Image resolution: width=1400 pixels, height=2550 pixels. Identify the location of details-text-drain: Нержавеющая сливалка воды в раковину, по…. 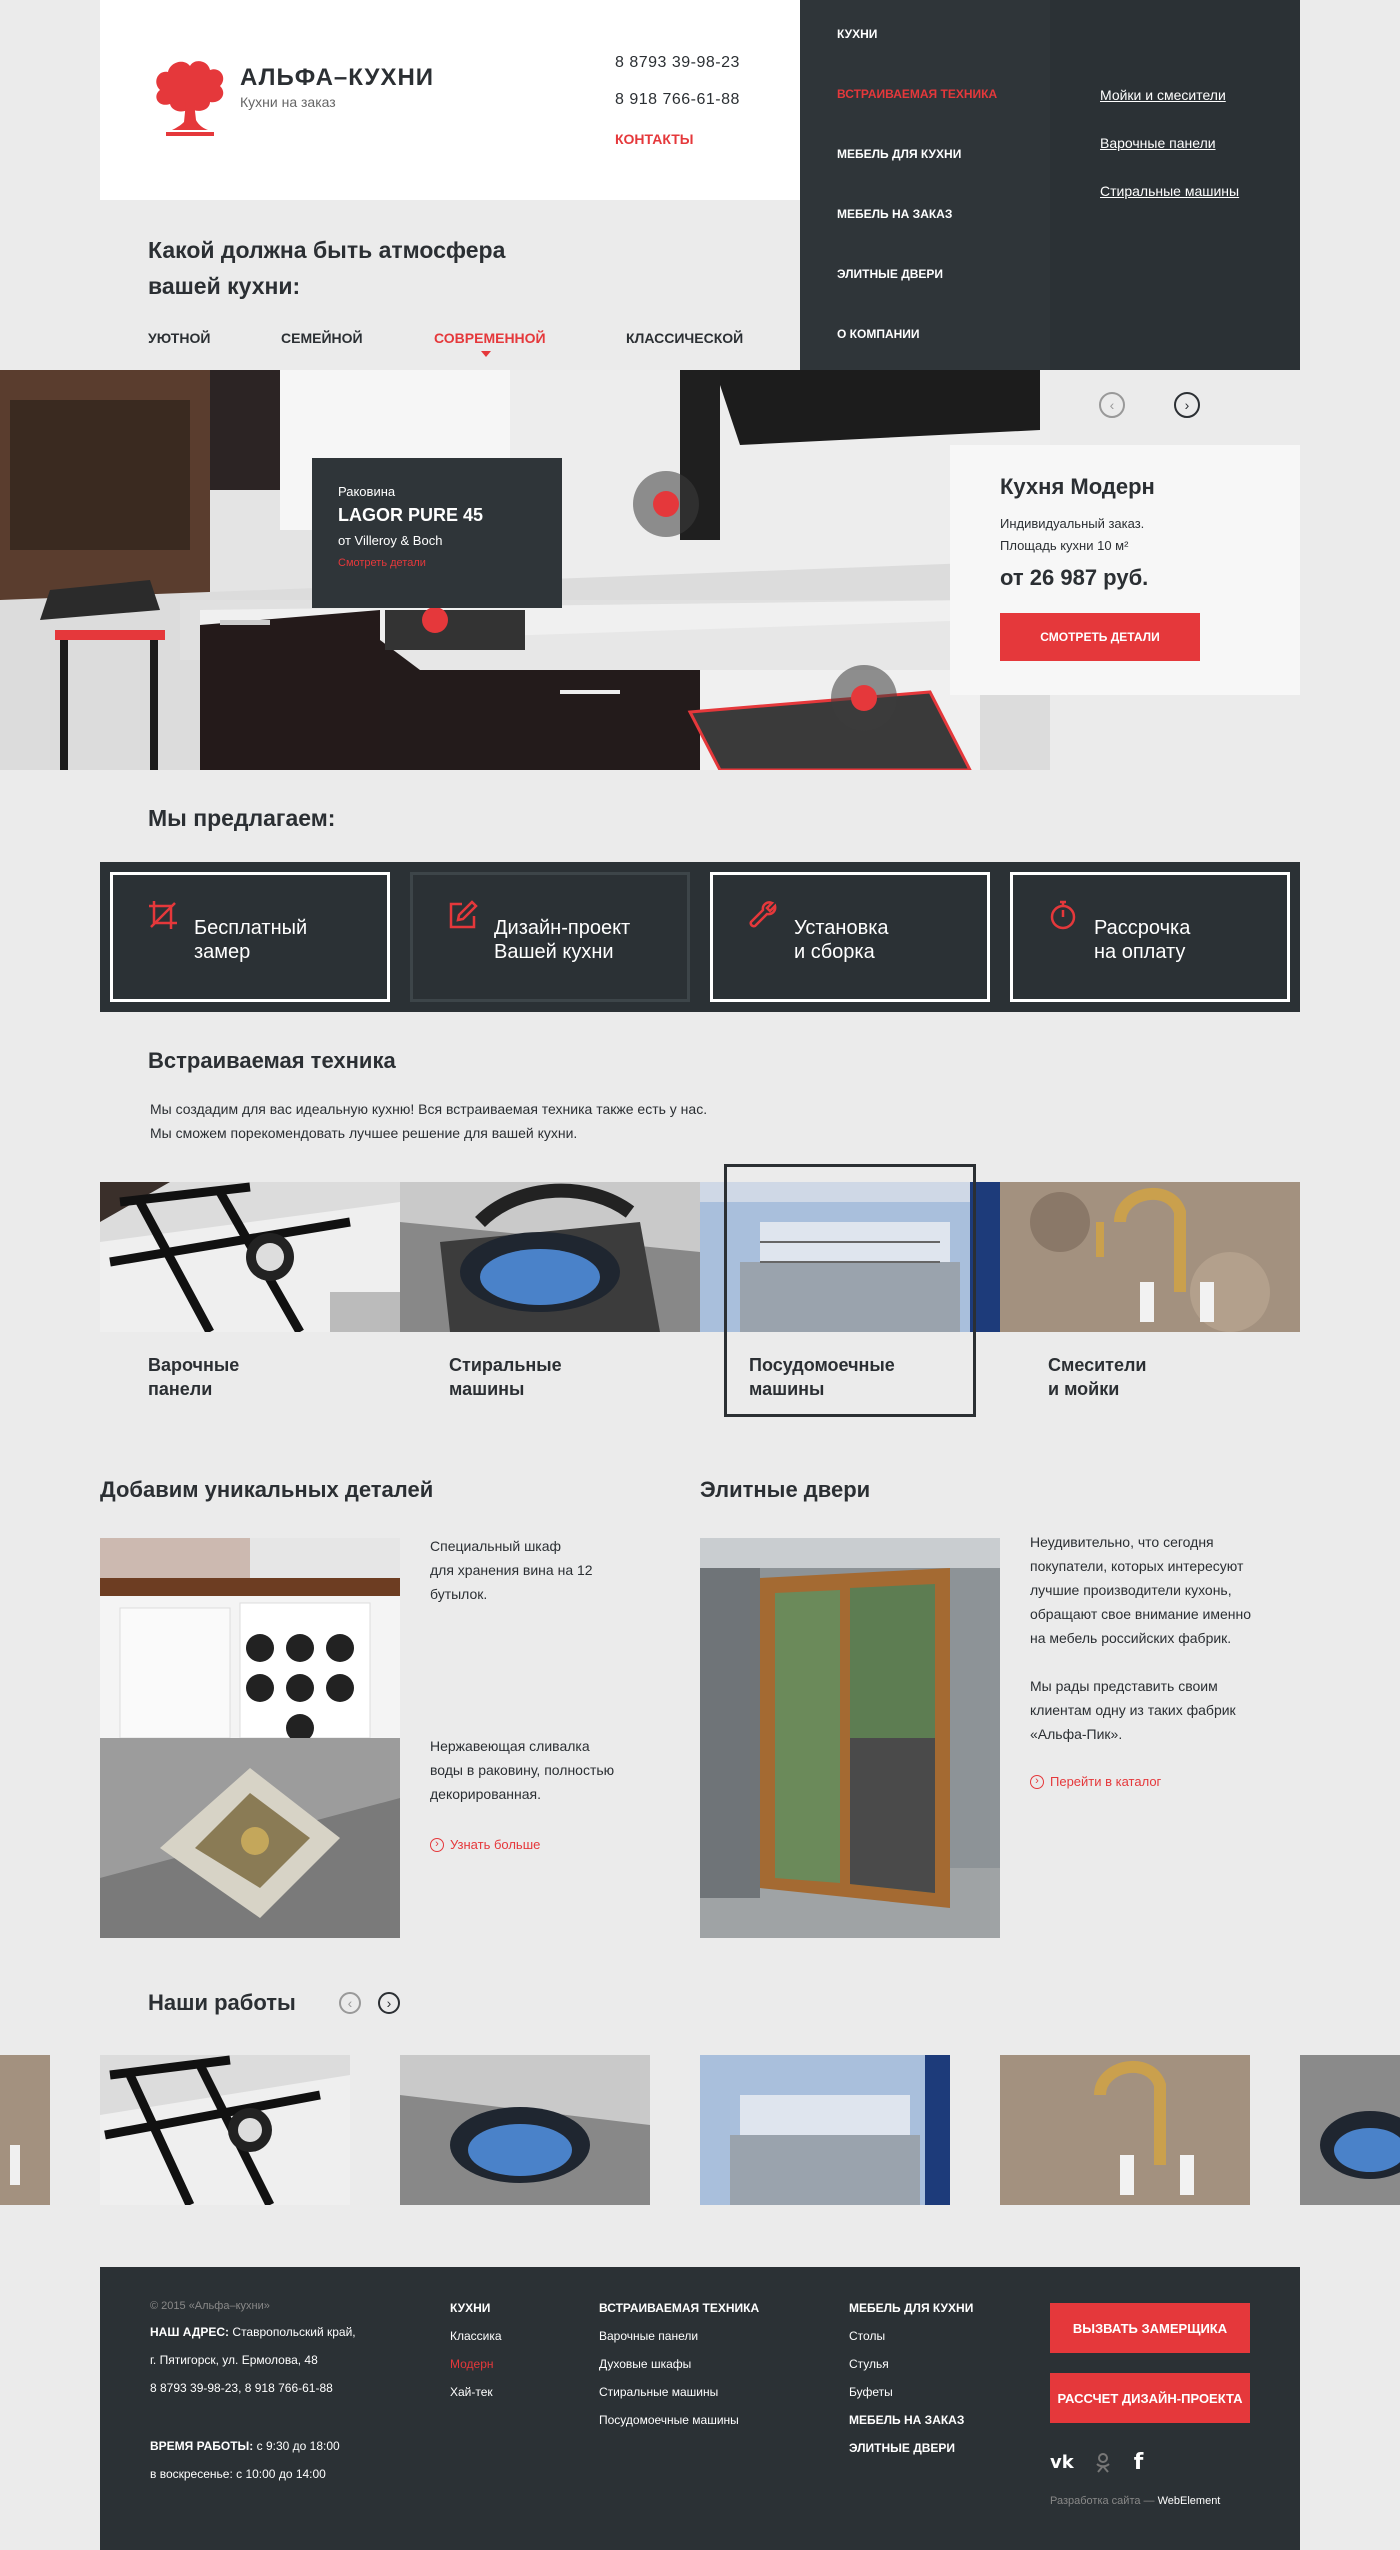
(522, 1770).